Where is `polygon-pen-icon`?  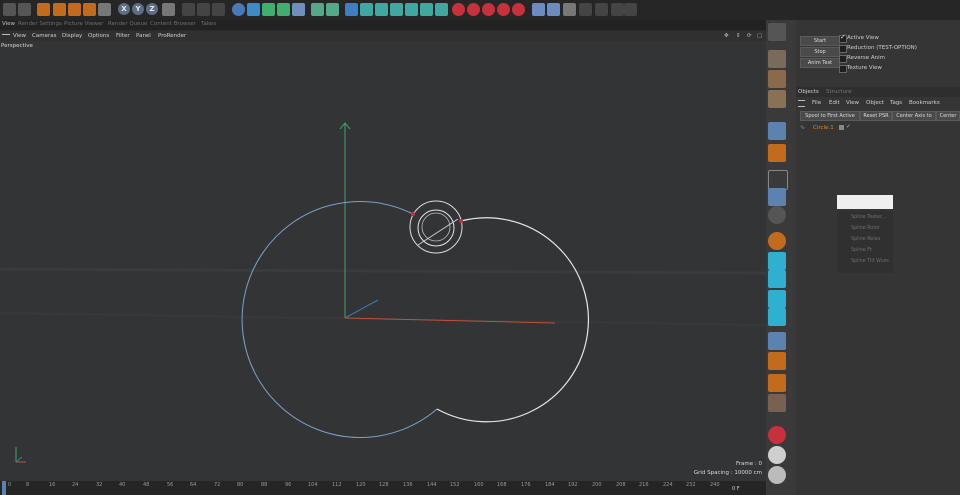
polygon-pen-icon is located at coordinates (777, 279).